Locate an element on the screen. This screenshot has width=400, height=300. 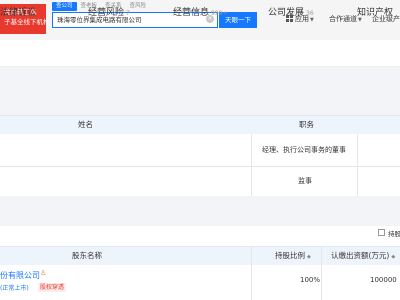
tab-intellectual-property: 知识产权 is located at coordinates (376, 11).